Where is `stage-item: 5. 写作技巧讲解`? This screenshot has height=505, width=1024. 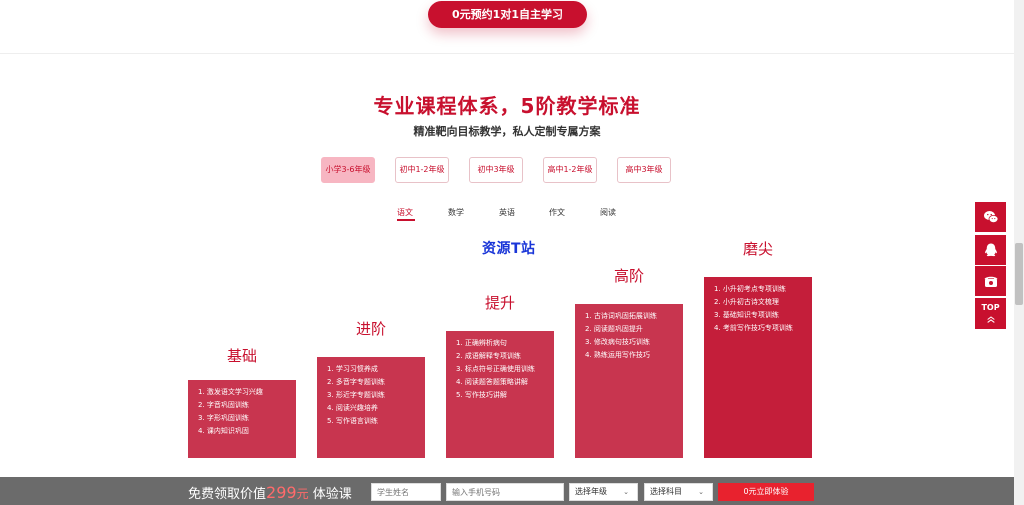
stage-item: 5. 写作技巧讲解 is located at coordinates (481, 395).